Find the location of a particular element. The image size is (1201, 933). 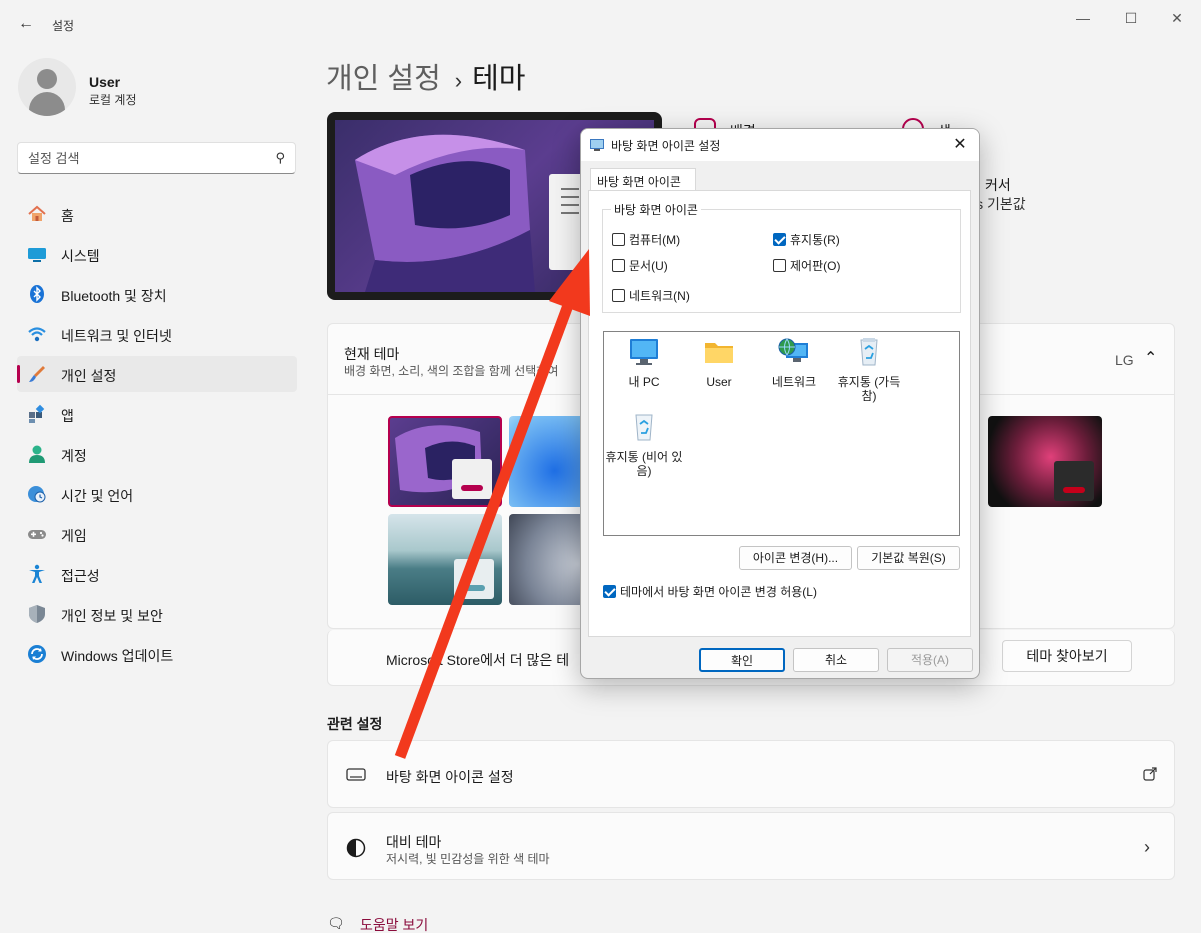

sidebar-item-label: 계정 is located at coordinates (74, 456).